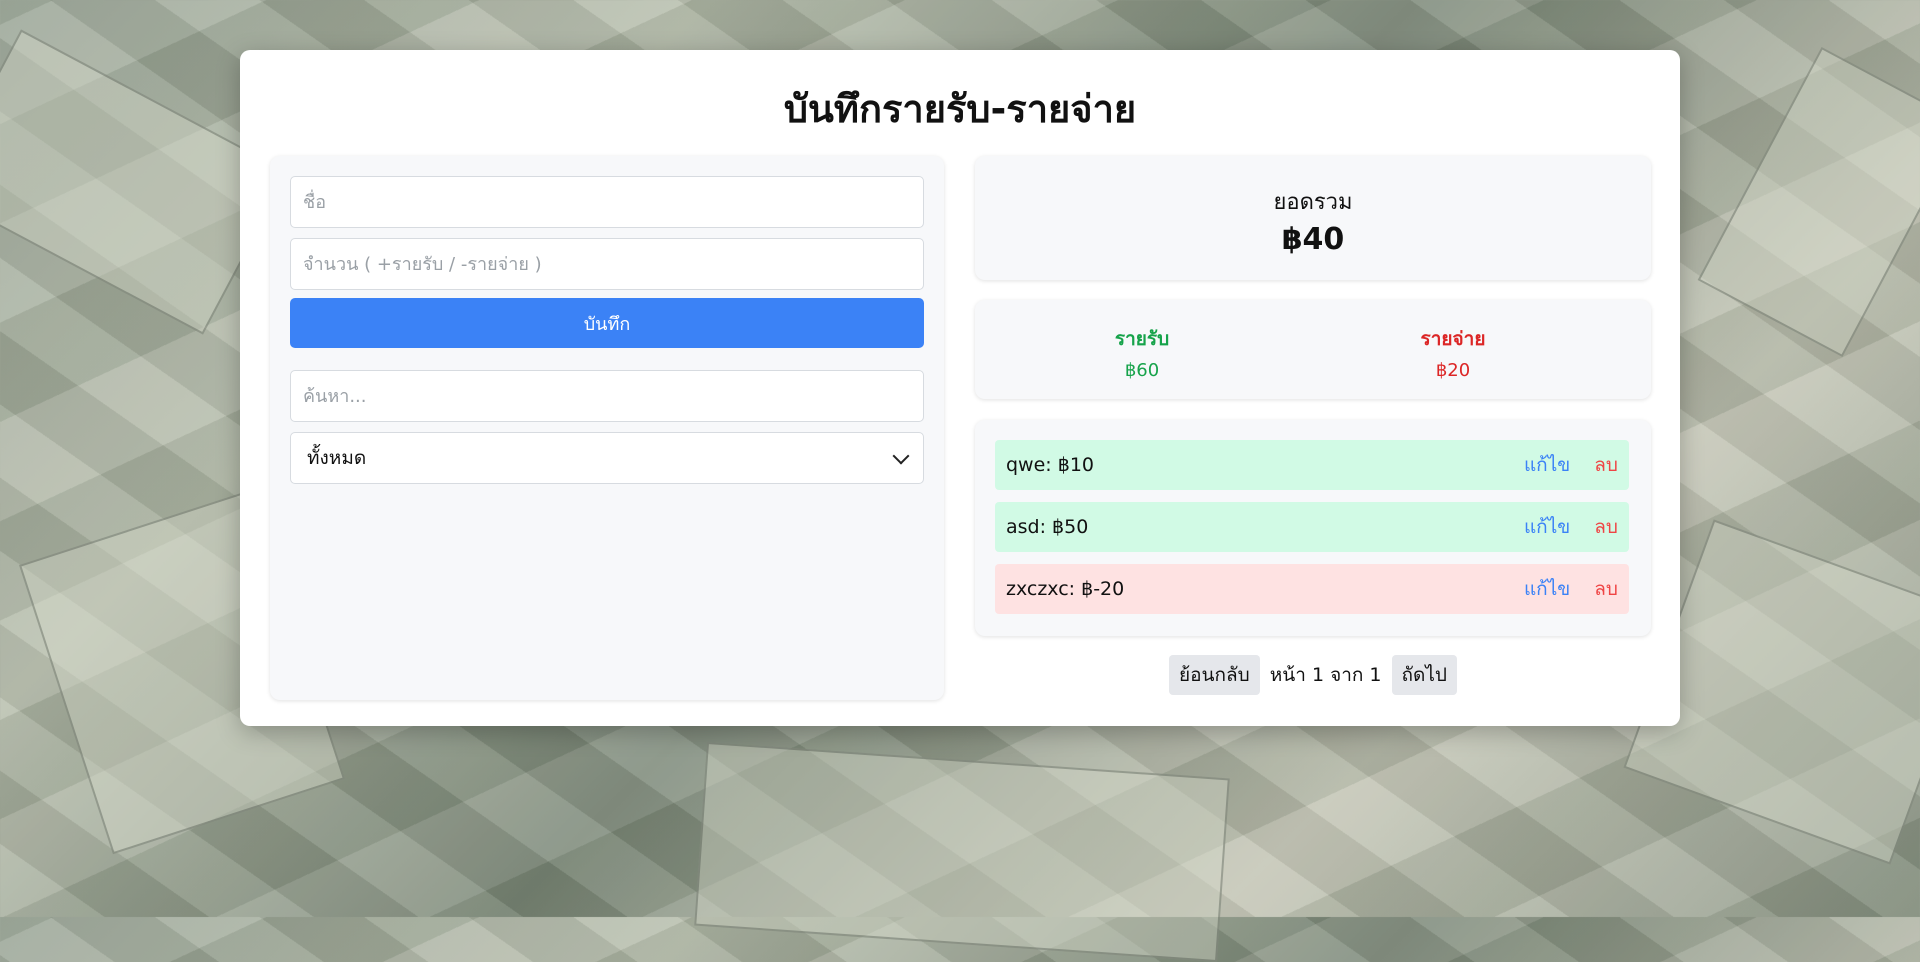 This screenshot has width=1920, height=962. Describe the element at coordinates (1313, 239) in the screenshot. I see `total-value: ฿40` at that location.